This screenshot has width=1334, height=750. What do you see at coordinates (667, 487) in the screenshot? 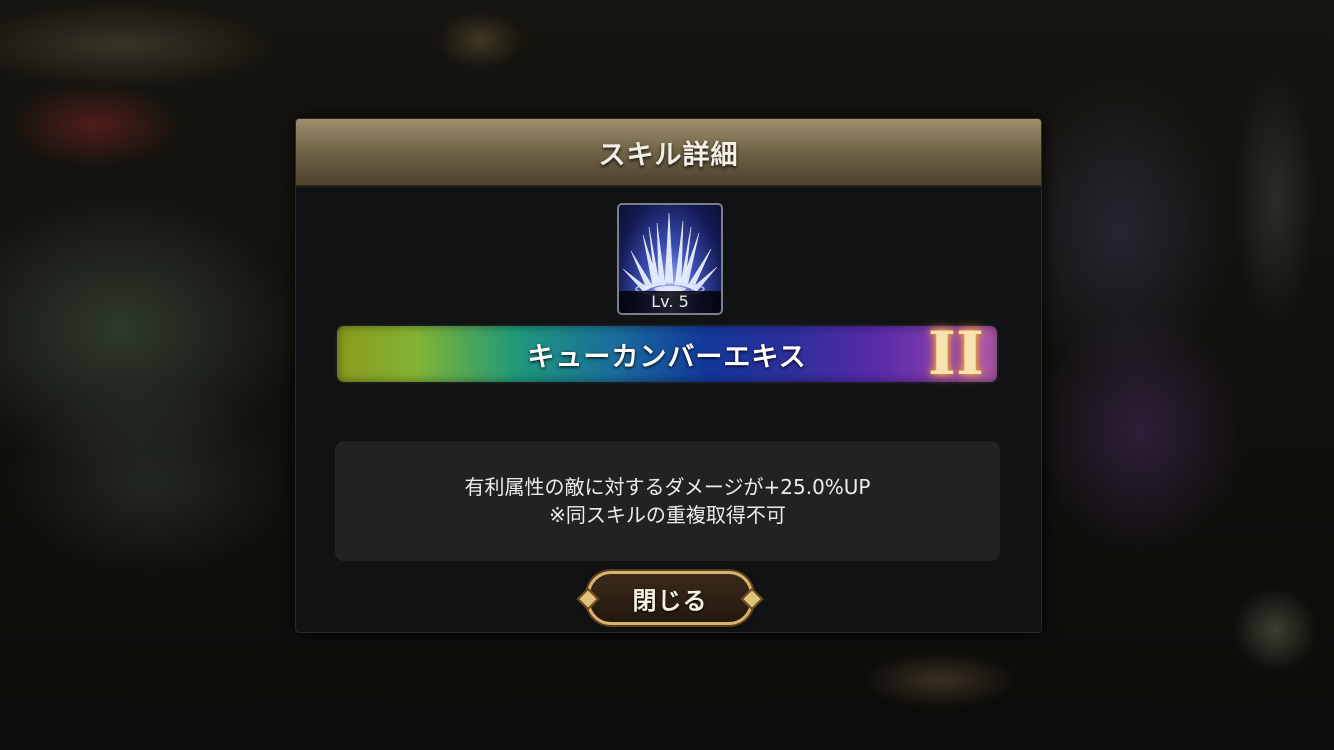
I see `skill-description-line: 有利属性の敵に対するダメージが+25.0%UP` at bounding box center [667, 487].